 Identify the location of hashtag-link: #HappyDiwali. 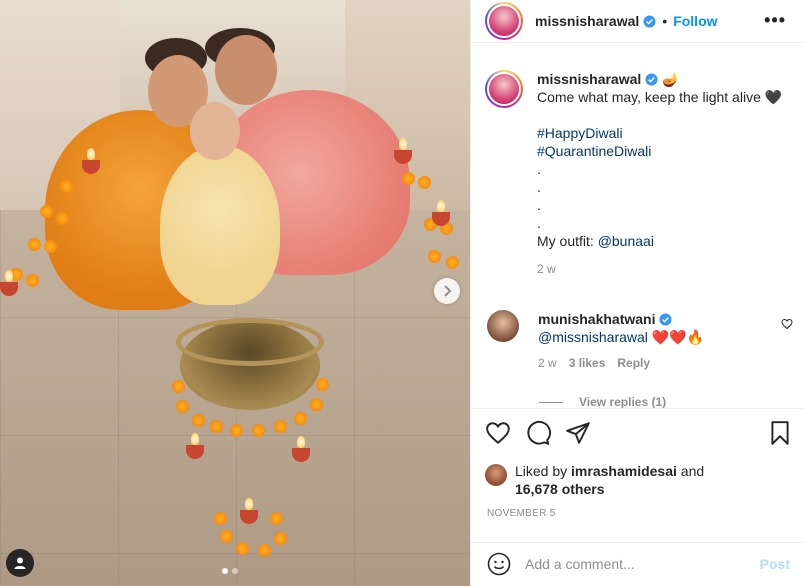
(659, 133).